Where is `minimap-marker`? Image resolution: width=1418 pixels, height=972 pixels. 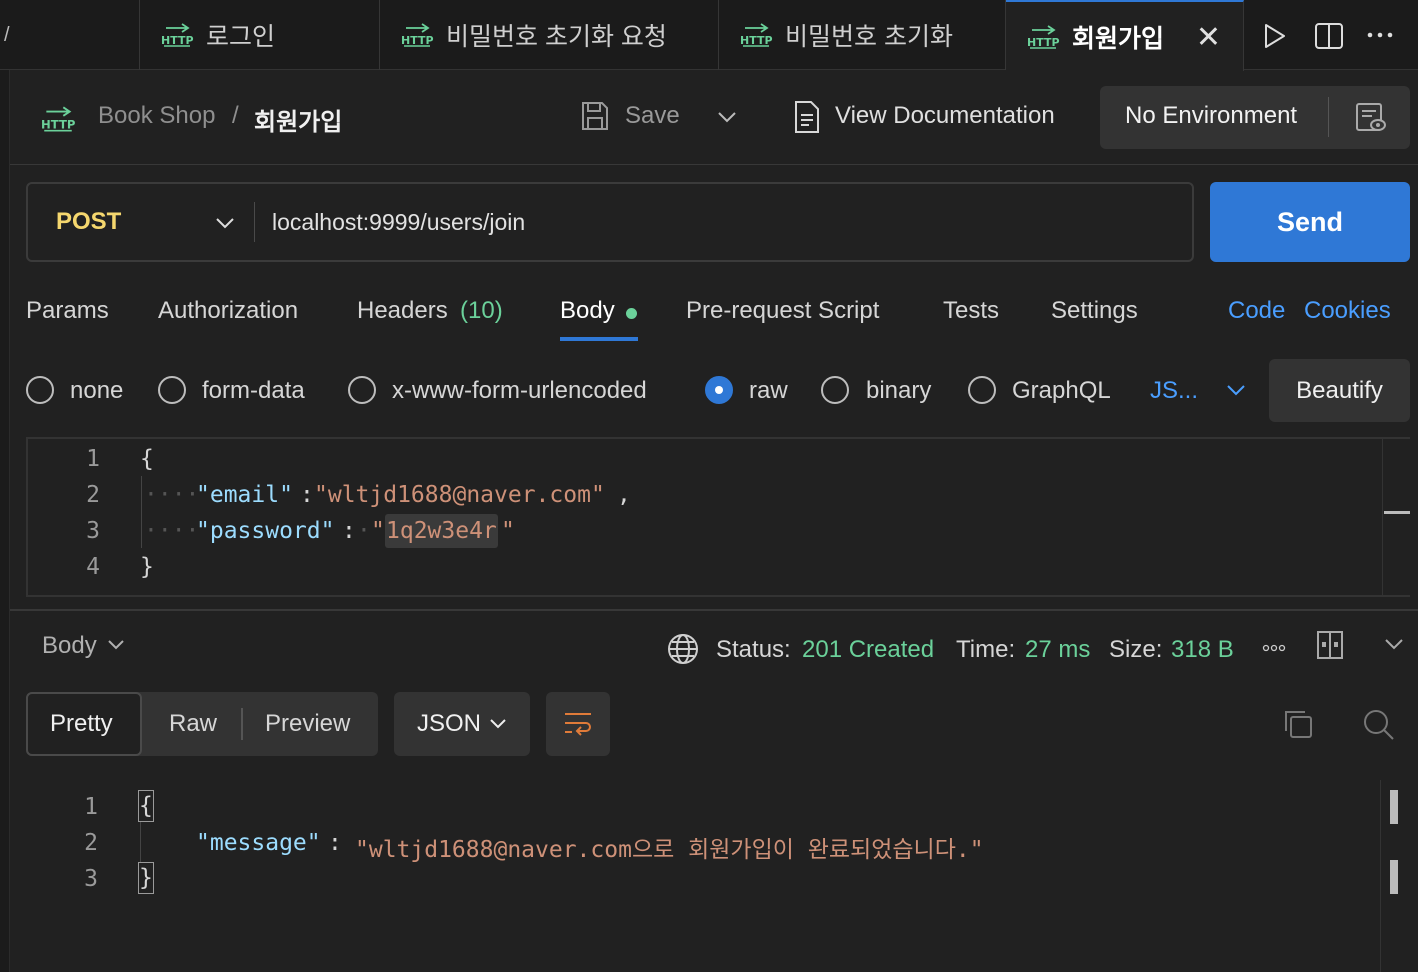
minimap-marker is located at coordinates (1394, 877).